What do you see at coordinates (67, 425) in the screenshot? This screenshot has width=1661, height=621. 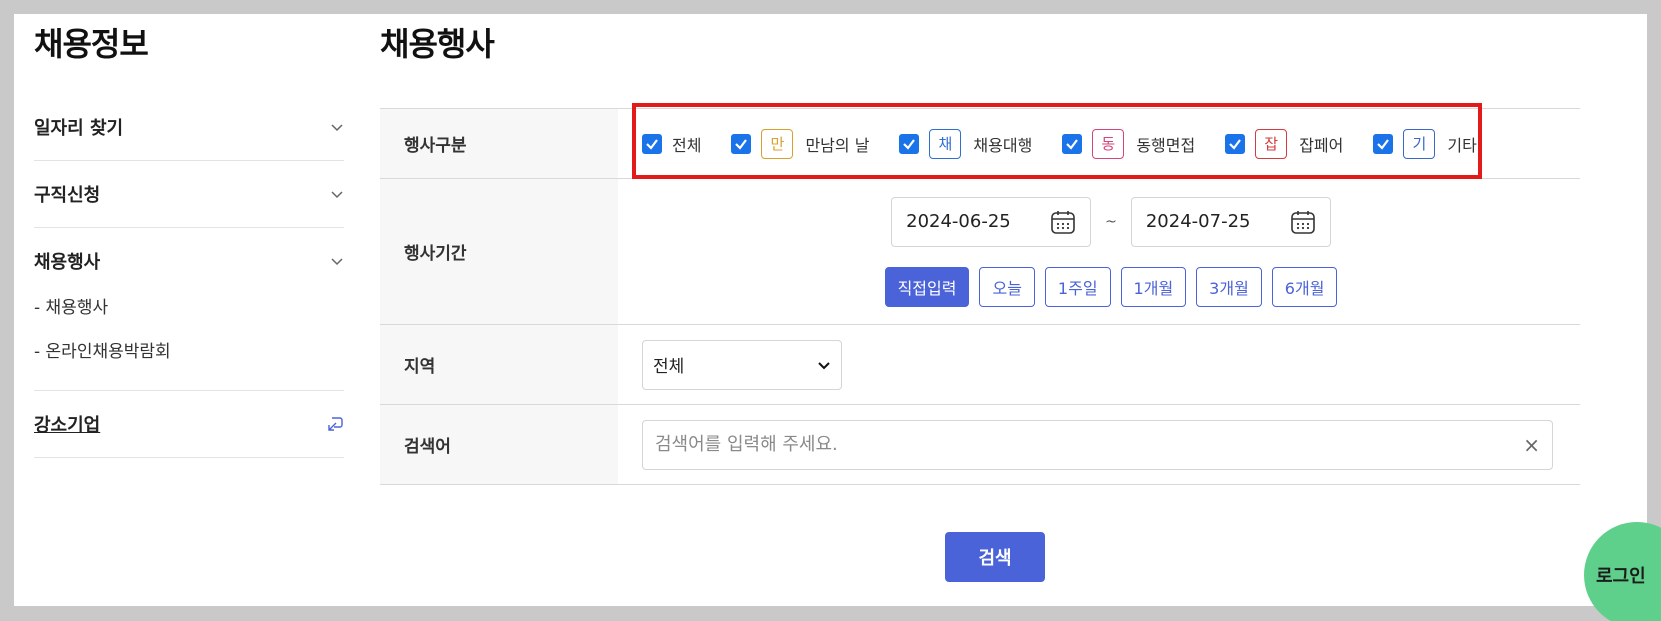 I see `sidebar-item-label: 강소기업` at bounding box center [67, 425].